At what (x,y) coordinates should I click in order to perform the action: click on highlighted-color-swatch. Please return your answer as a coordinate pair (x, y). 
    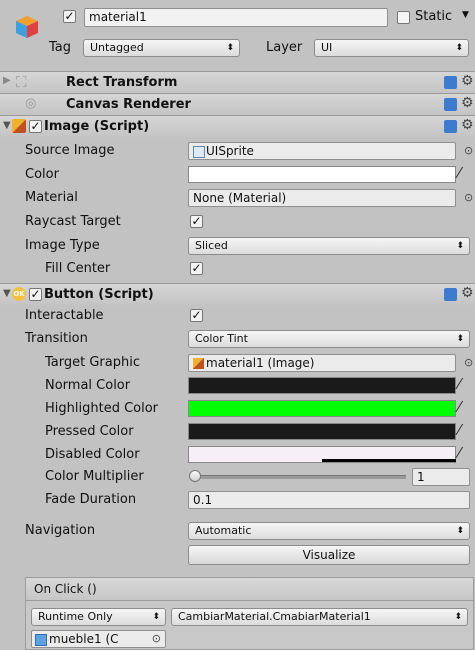
    Looking at the image, I should click on (322, 408).